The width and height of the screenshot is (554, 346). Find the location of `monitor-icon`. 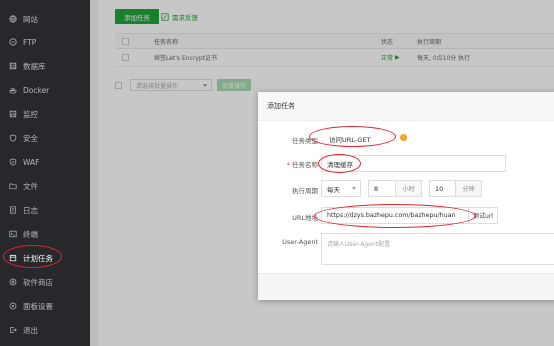

monitor-icon is located at coordinates (12, 114).